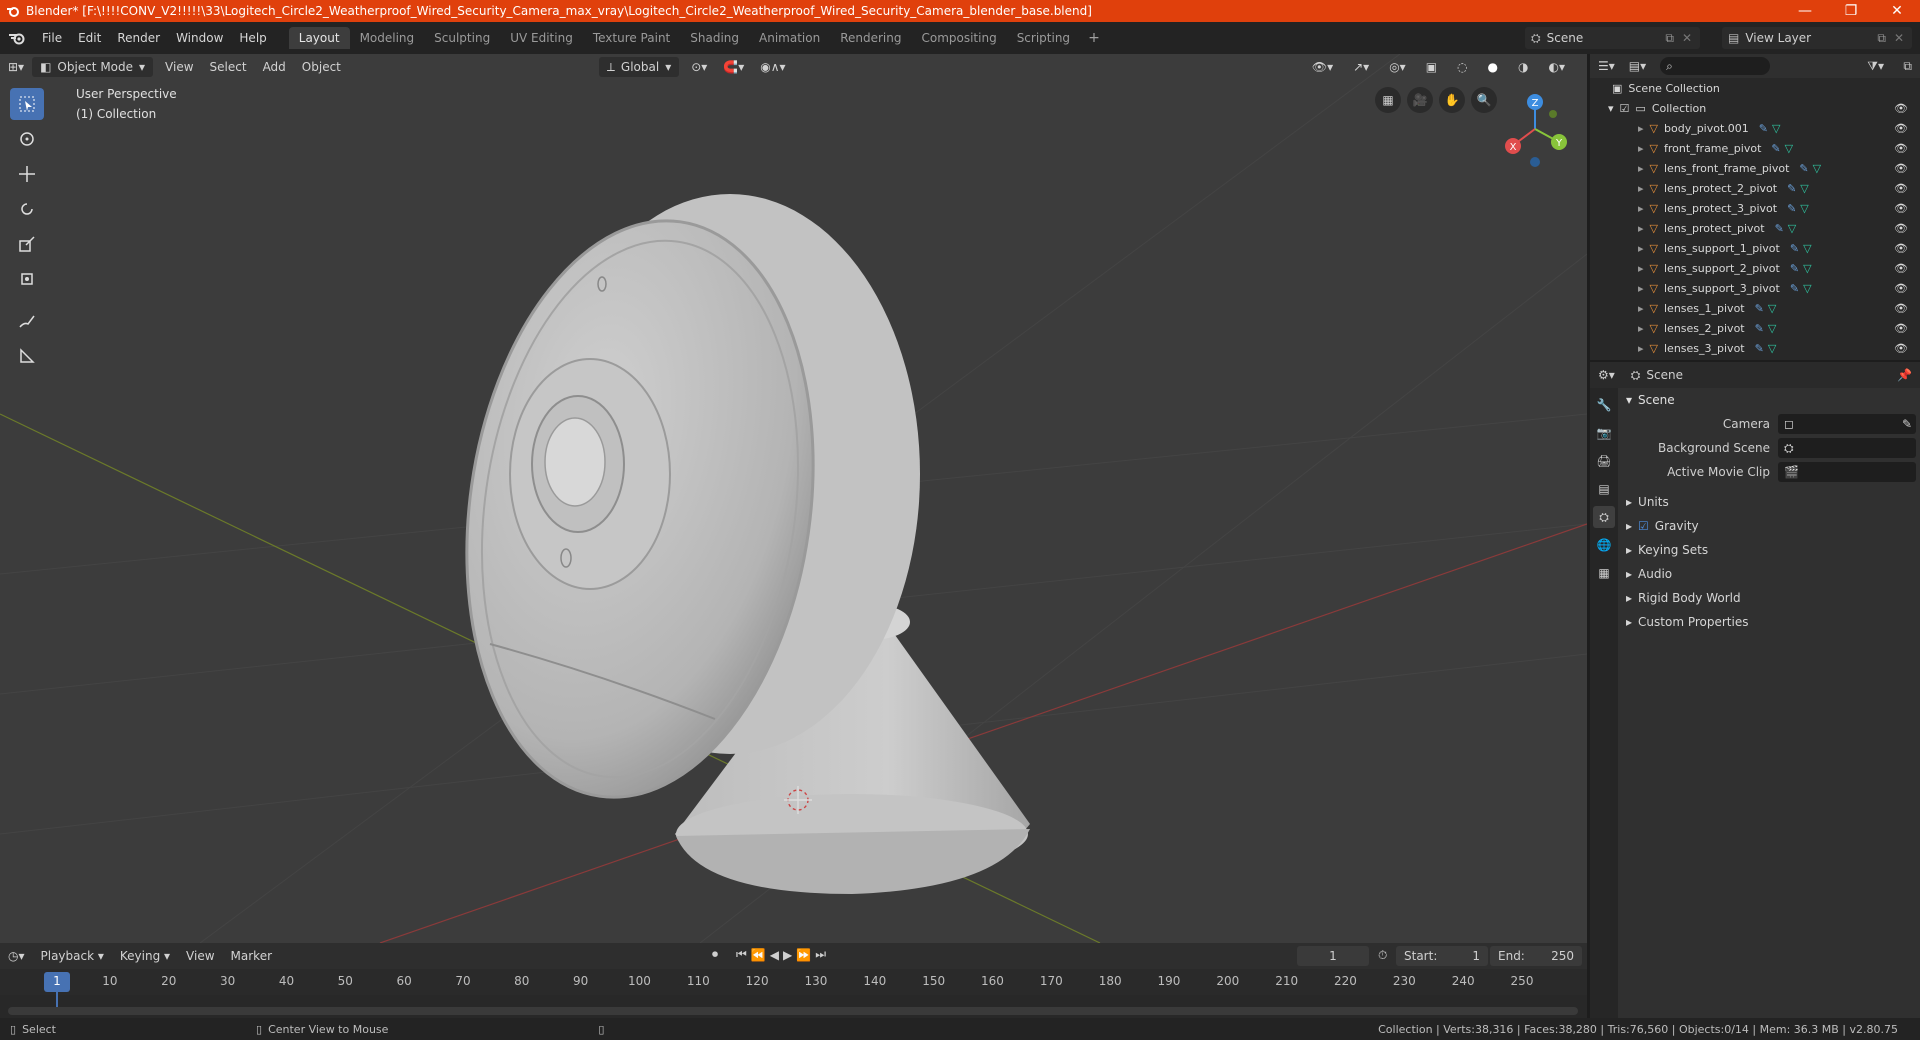 The height and width of the screenshot is (1040, 1920). Describe the element at coordinates (1452, 100) in the screenshot. I see `pan-hand-icon: ✋` at that location.